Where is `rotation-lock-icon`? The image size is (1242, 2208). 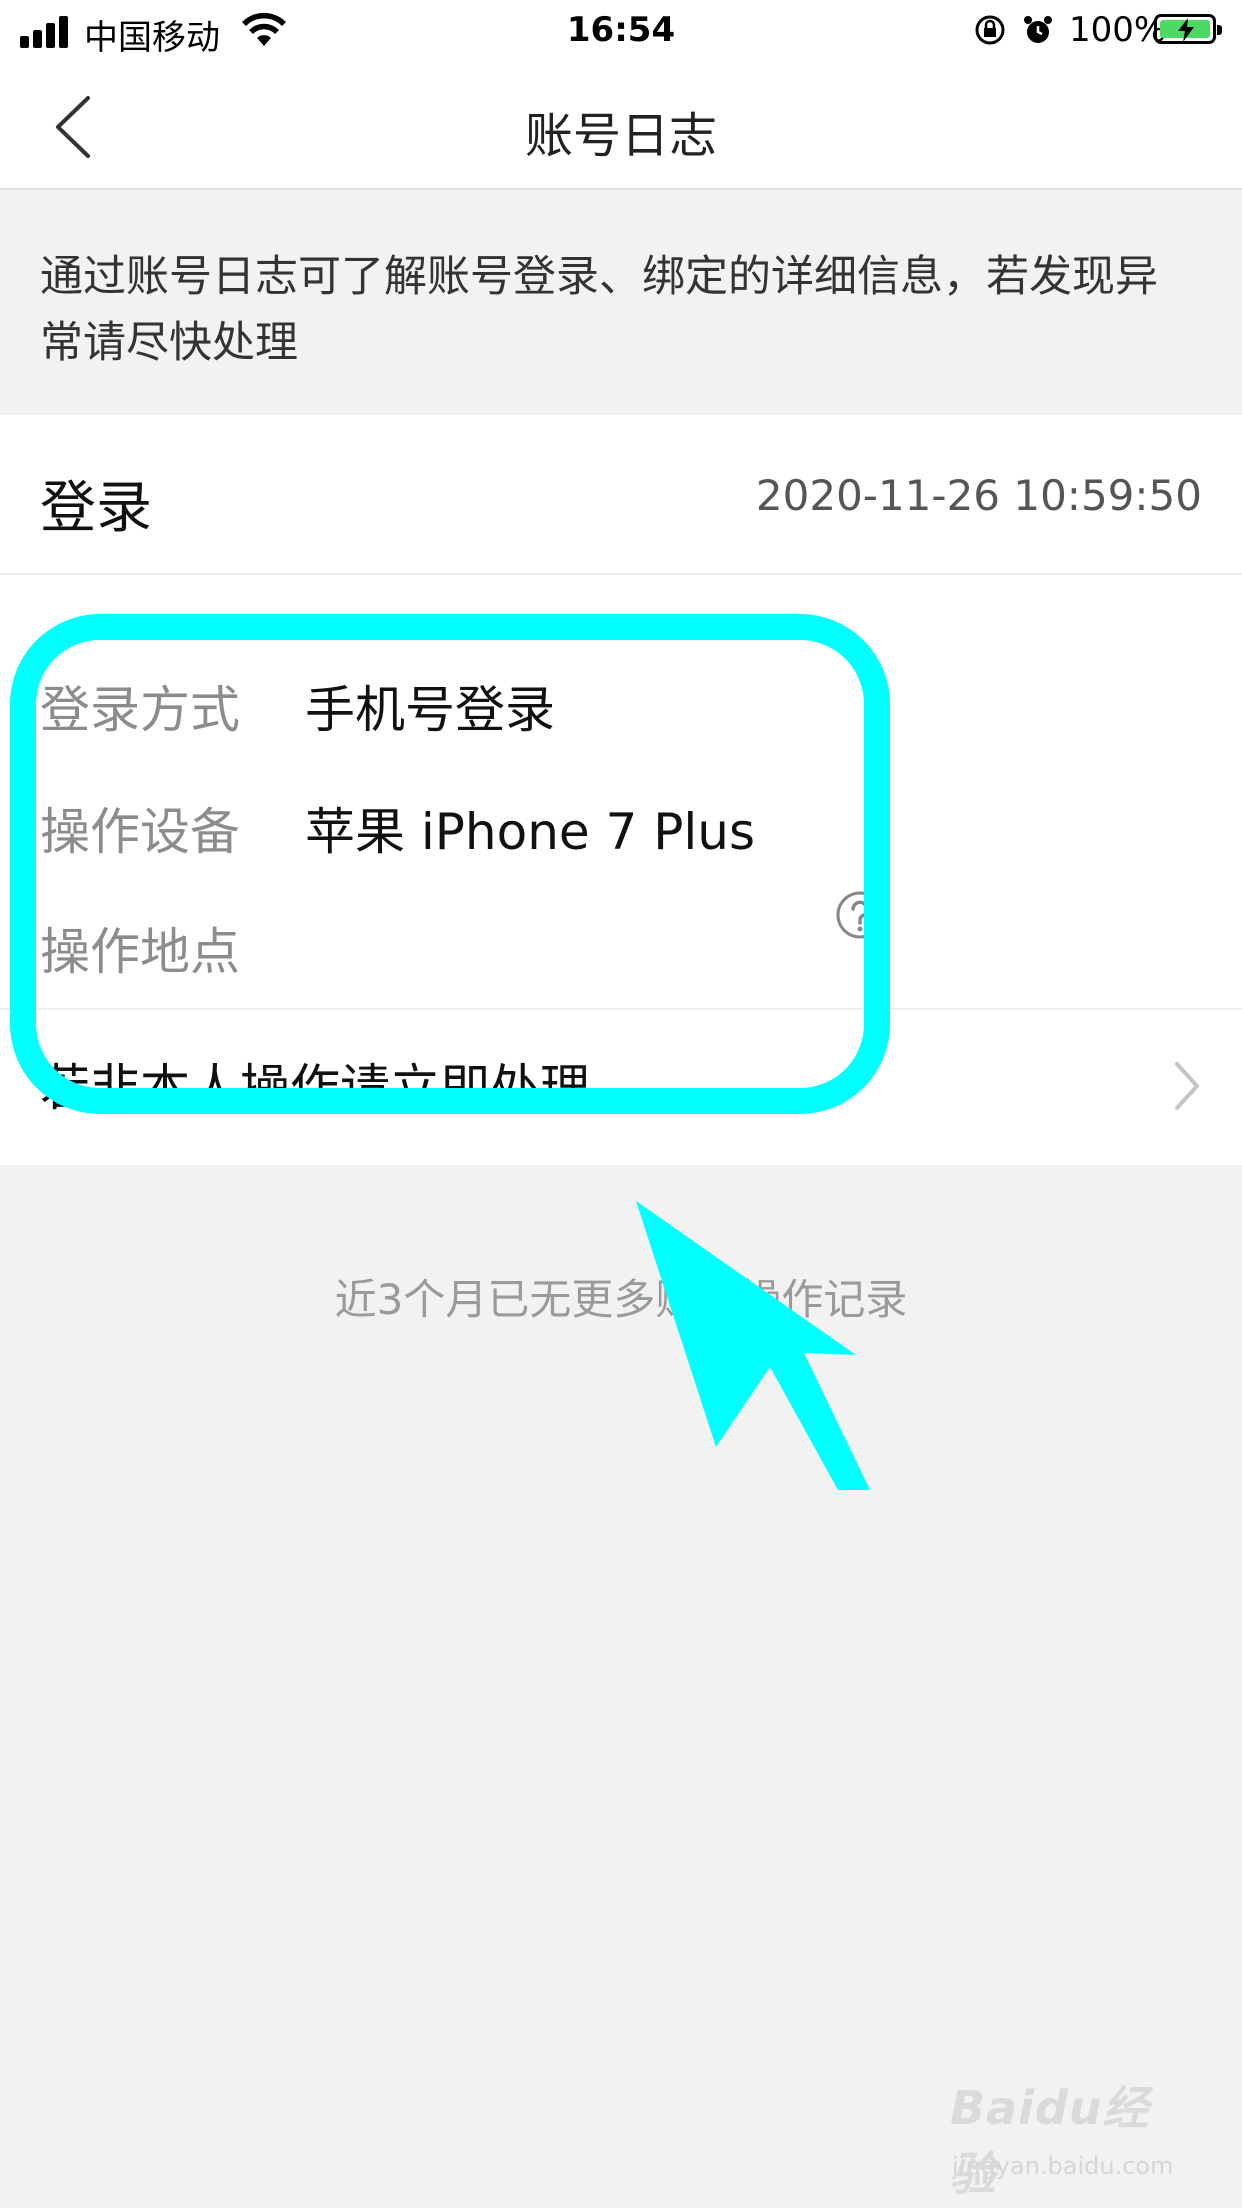
rotation-lock-icon is located at coordinates (990, 30).